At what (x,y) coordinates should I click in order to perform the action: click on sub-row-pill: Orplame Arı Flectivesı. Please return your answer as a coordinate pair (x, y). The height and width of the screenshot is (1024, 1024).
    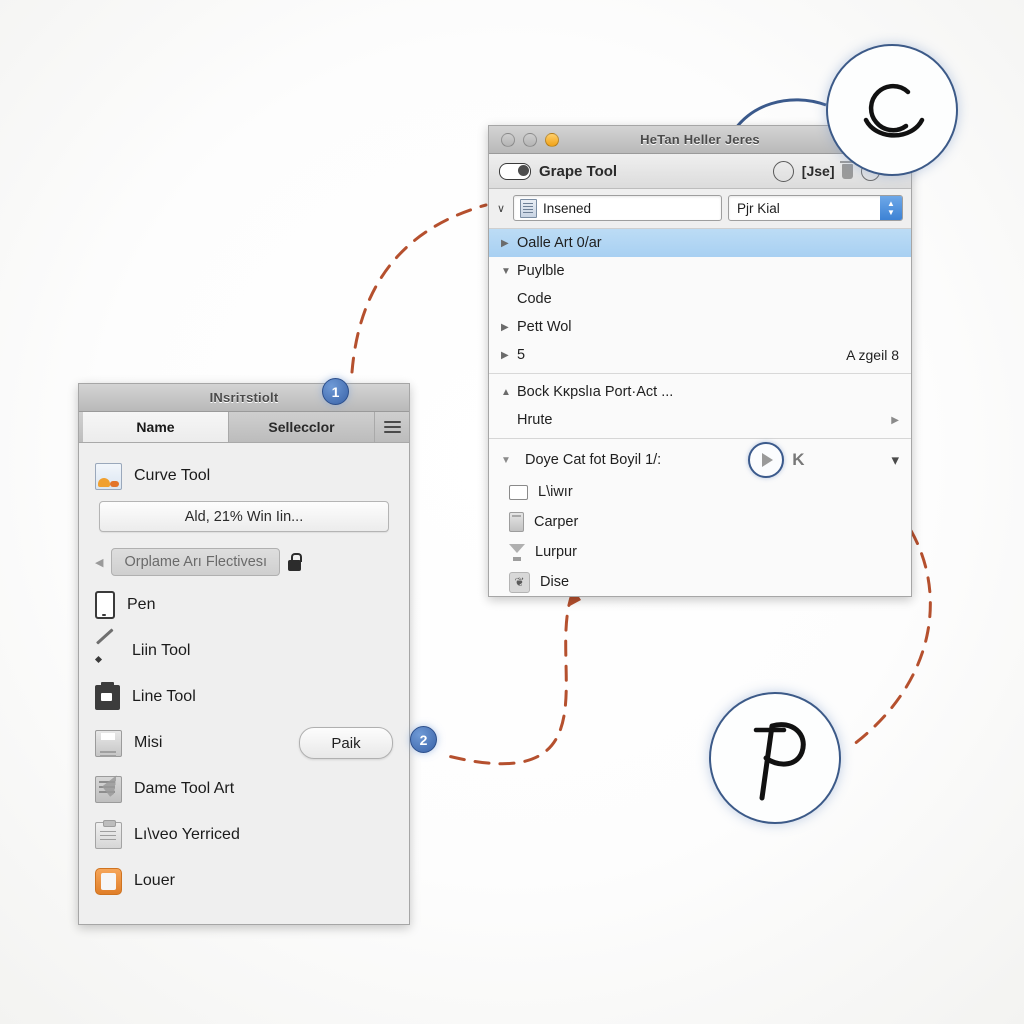
    Looking at the image, I should click on (196, 562).